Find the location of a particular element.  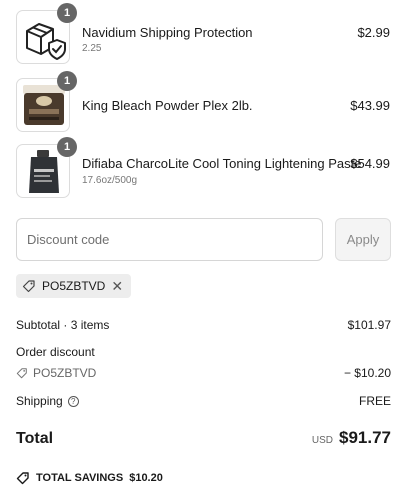

total-savings: TOTAL SAVINGS $10.20 is located at coordinates (89, 478).